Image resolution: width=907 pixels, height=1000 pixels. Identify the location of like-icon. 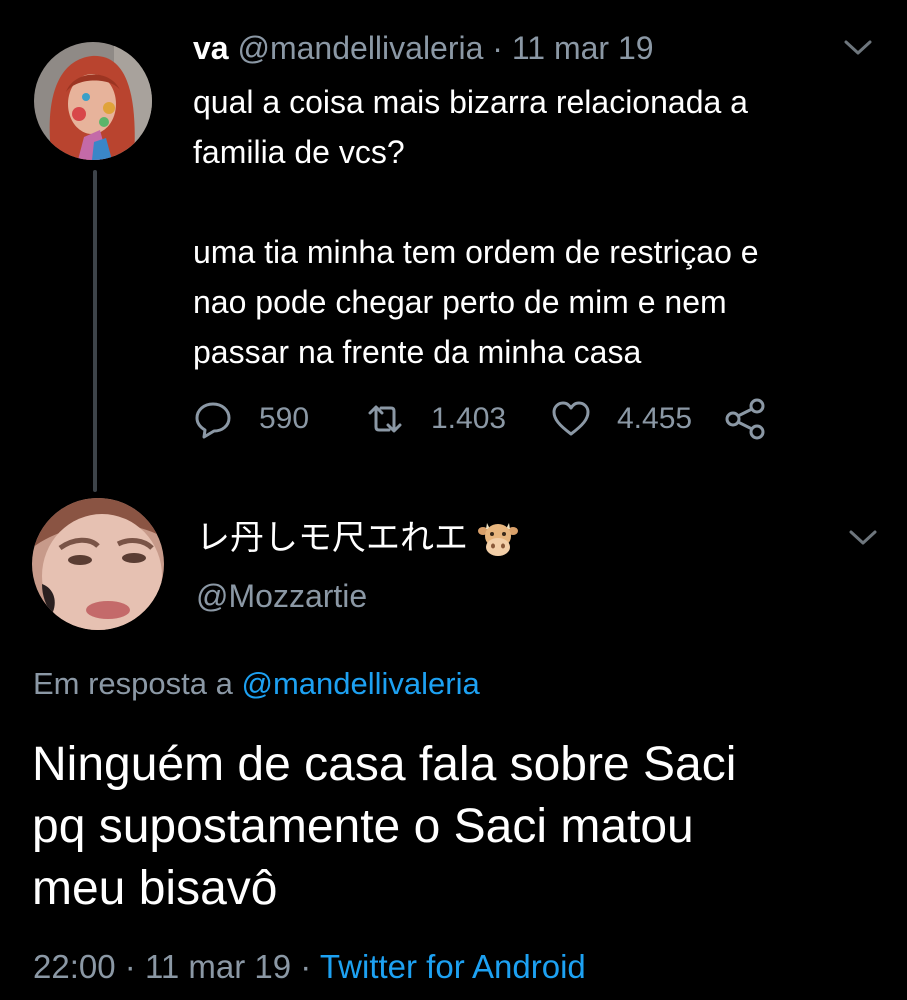
(571, 418).